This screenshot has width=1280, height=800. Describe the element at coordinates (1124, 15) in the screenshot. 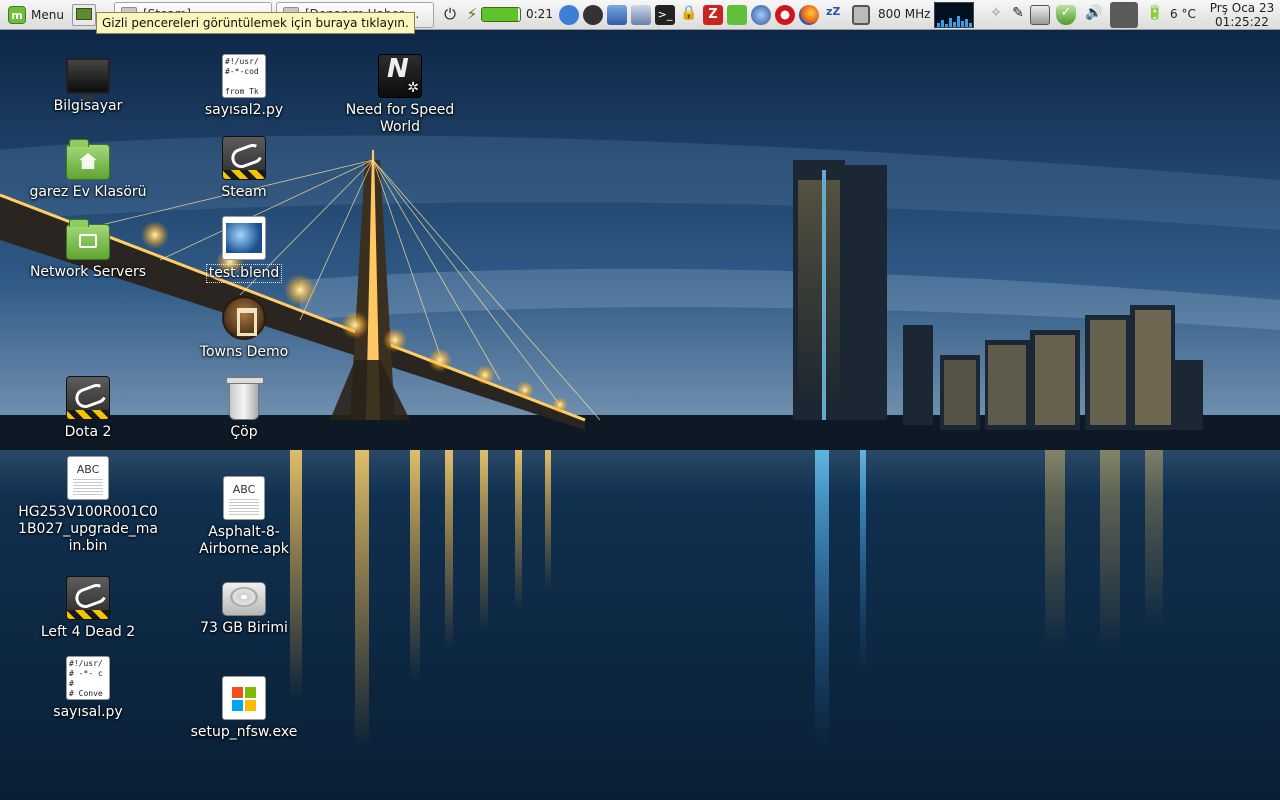

I see `network-signal-icon` at that location.